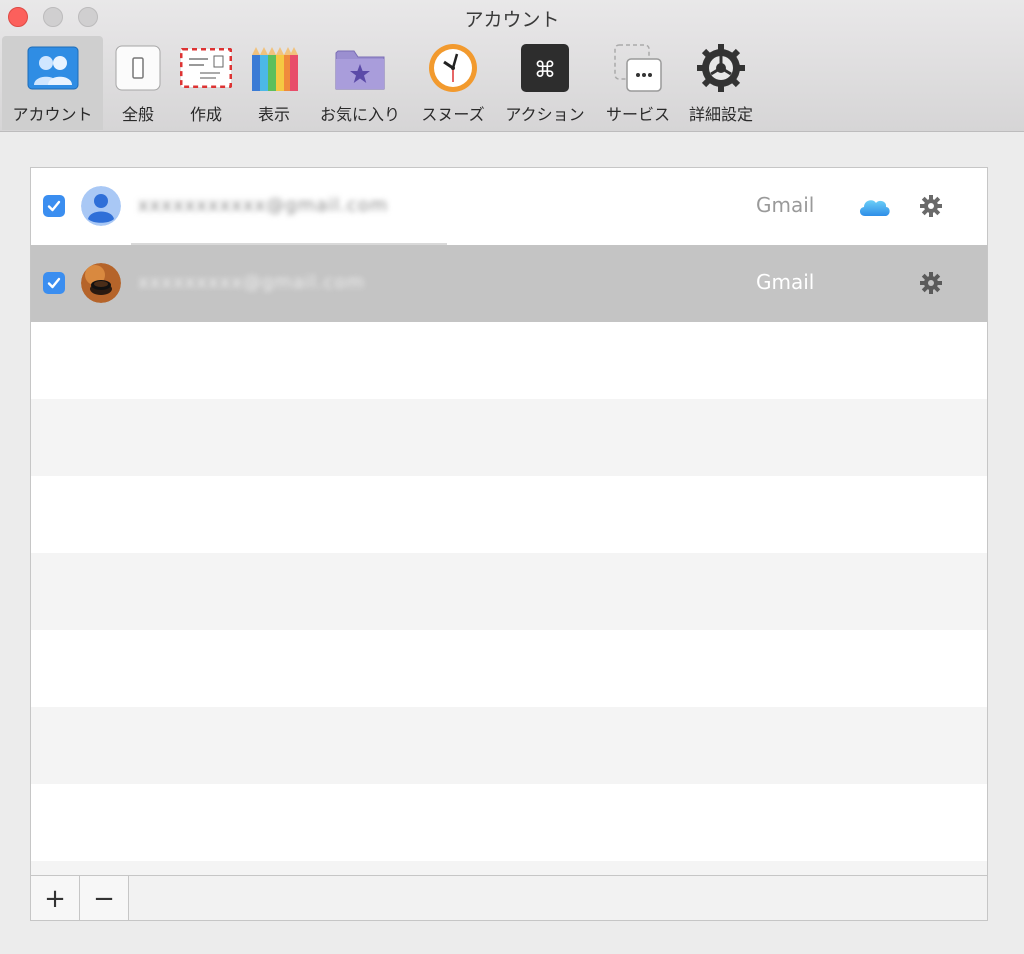 This screenshot has width=1024, height=954. Describe the element at coordinates (53, 68) in the screenshot. I see `accounts-icon` at that location.